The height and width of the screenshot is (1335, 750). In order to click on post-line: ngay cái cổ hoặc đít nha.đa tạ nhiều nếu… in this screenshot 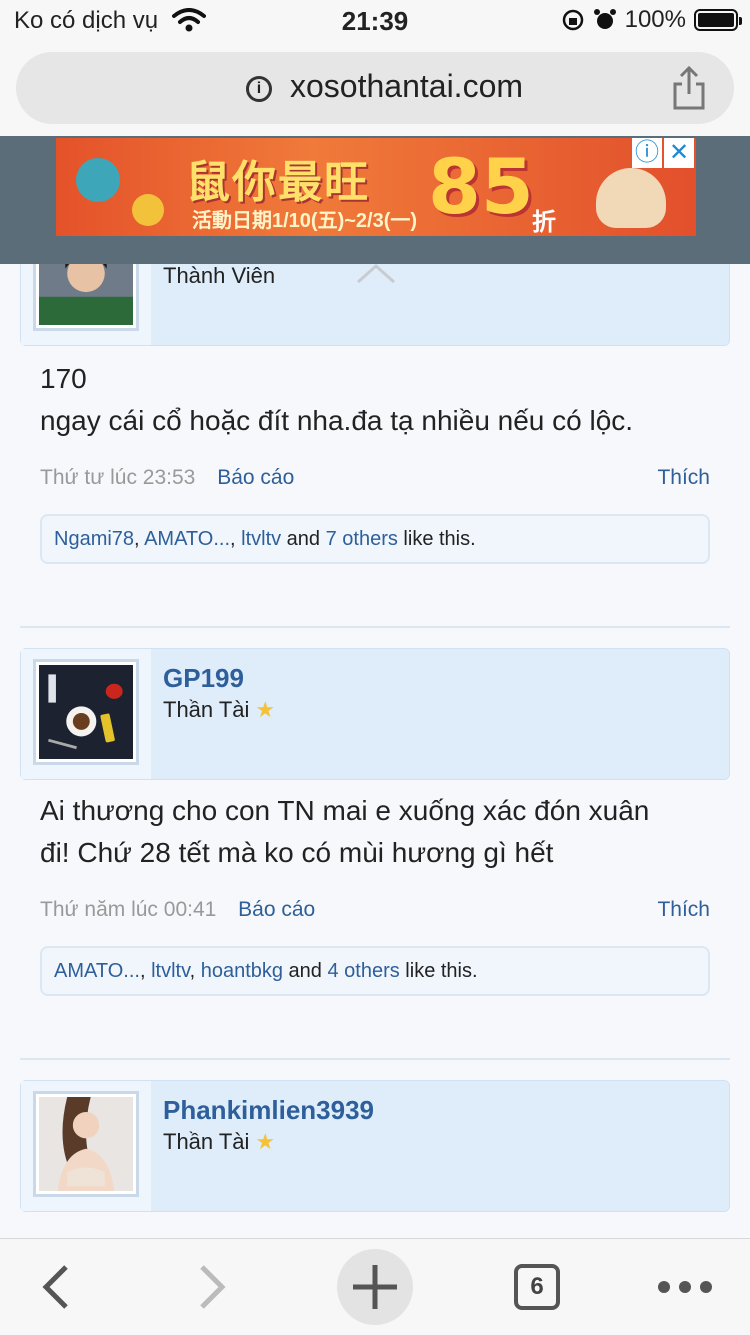, I will do `click(337, 420)`.